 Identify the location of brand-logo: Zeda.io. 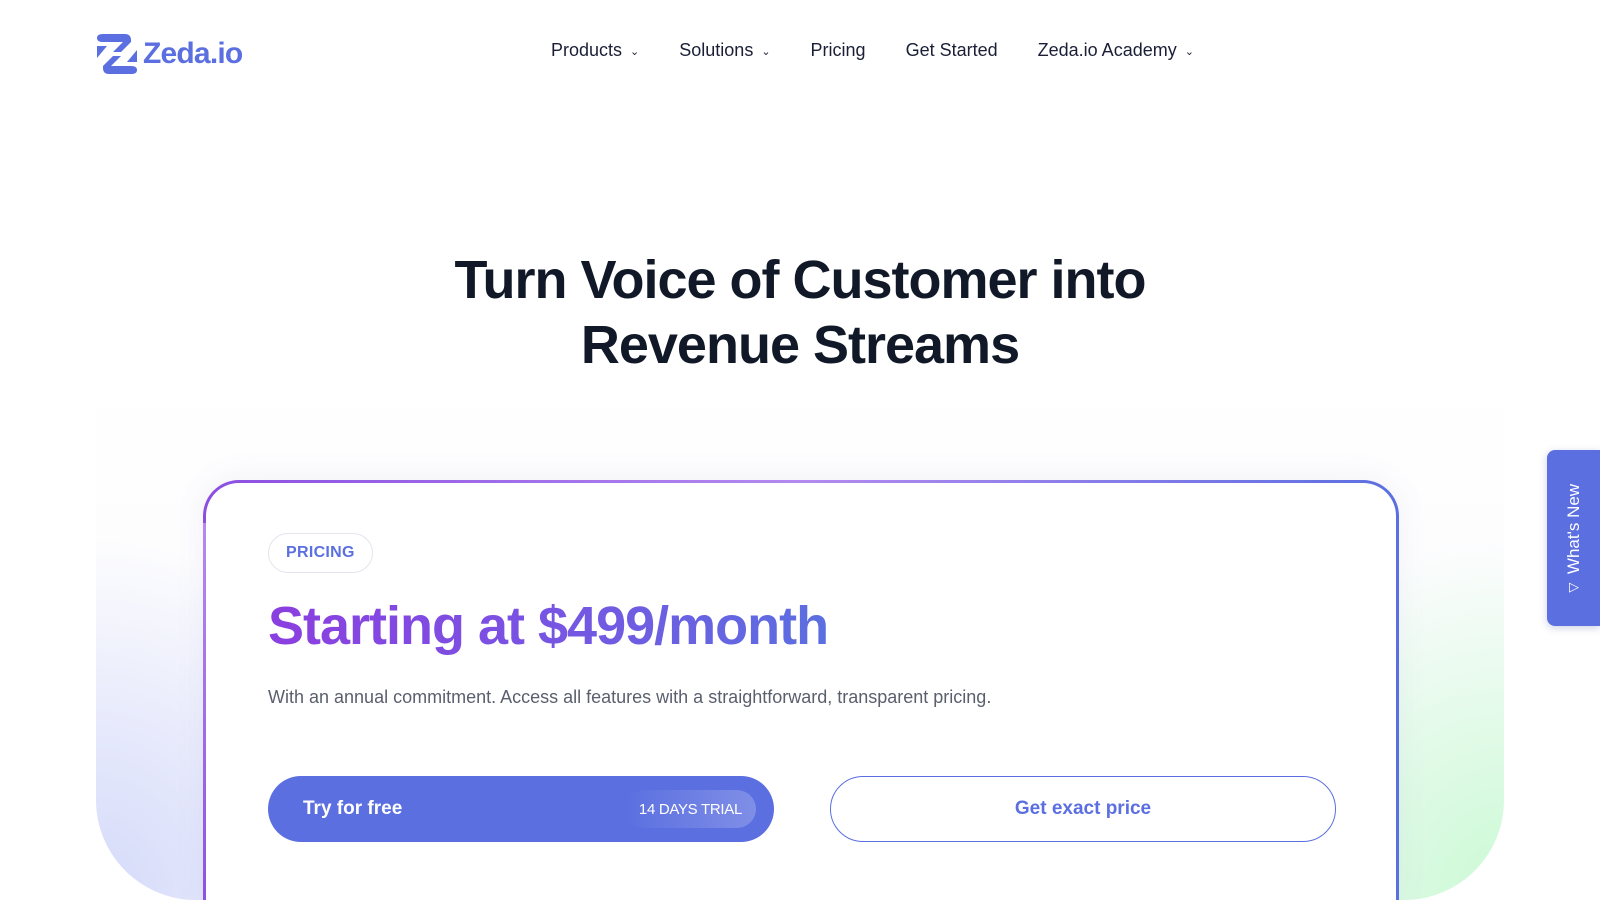
(169, 54).